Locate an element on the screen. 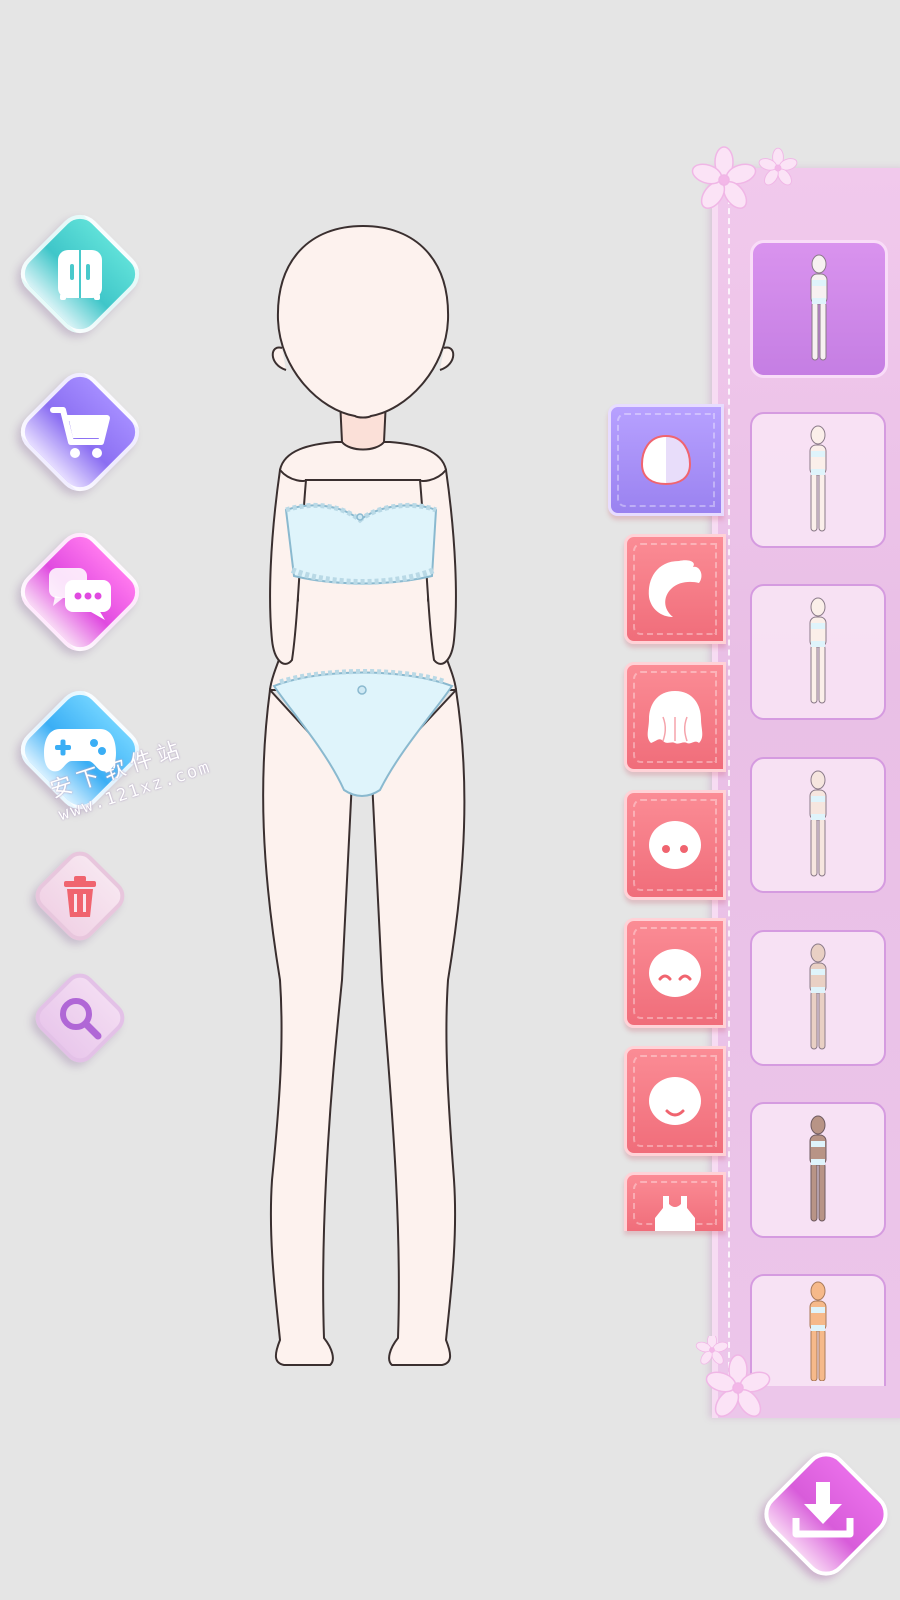 This screenshot has width=900, height=1600. chat-button is located at coordinates (80, 592).